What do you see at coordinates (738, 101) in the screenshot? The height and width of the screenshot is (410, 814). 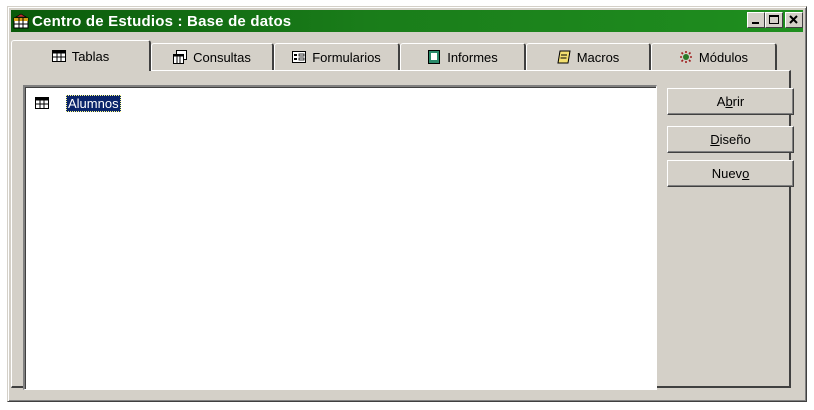 I see `button-label-part: rir` at bounding box center [738, 101].